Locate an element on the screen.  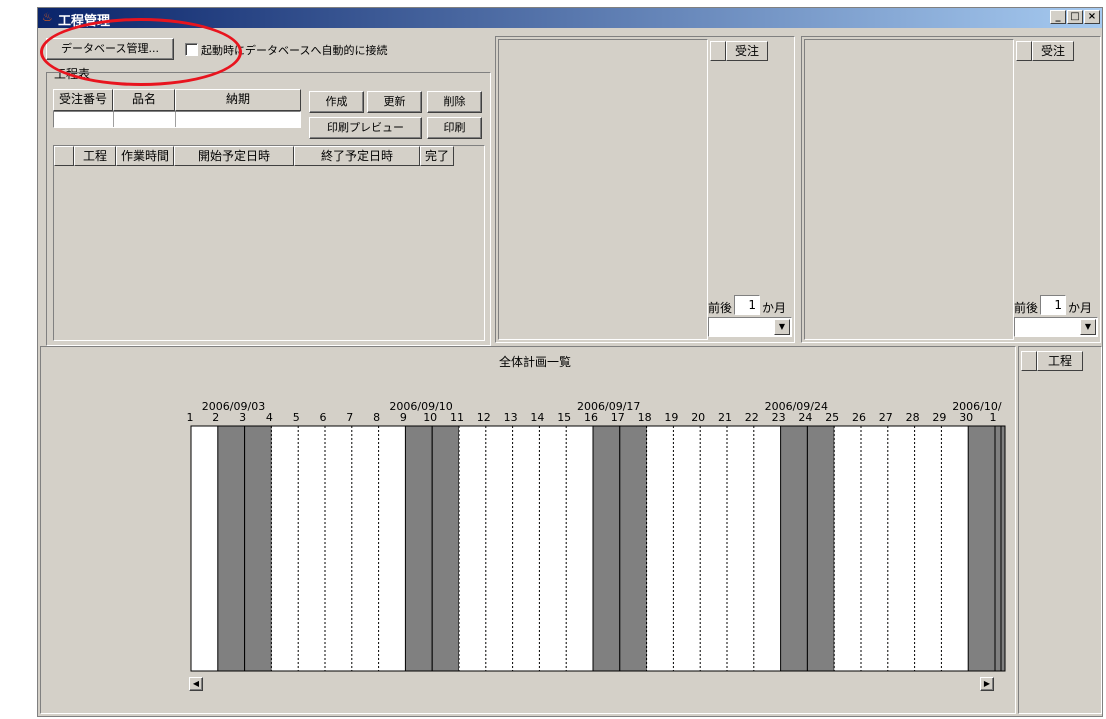
process-list: 工程 作業時間 開始予定日時 終了予定日時 完了 is located at coordinates (269, 243).